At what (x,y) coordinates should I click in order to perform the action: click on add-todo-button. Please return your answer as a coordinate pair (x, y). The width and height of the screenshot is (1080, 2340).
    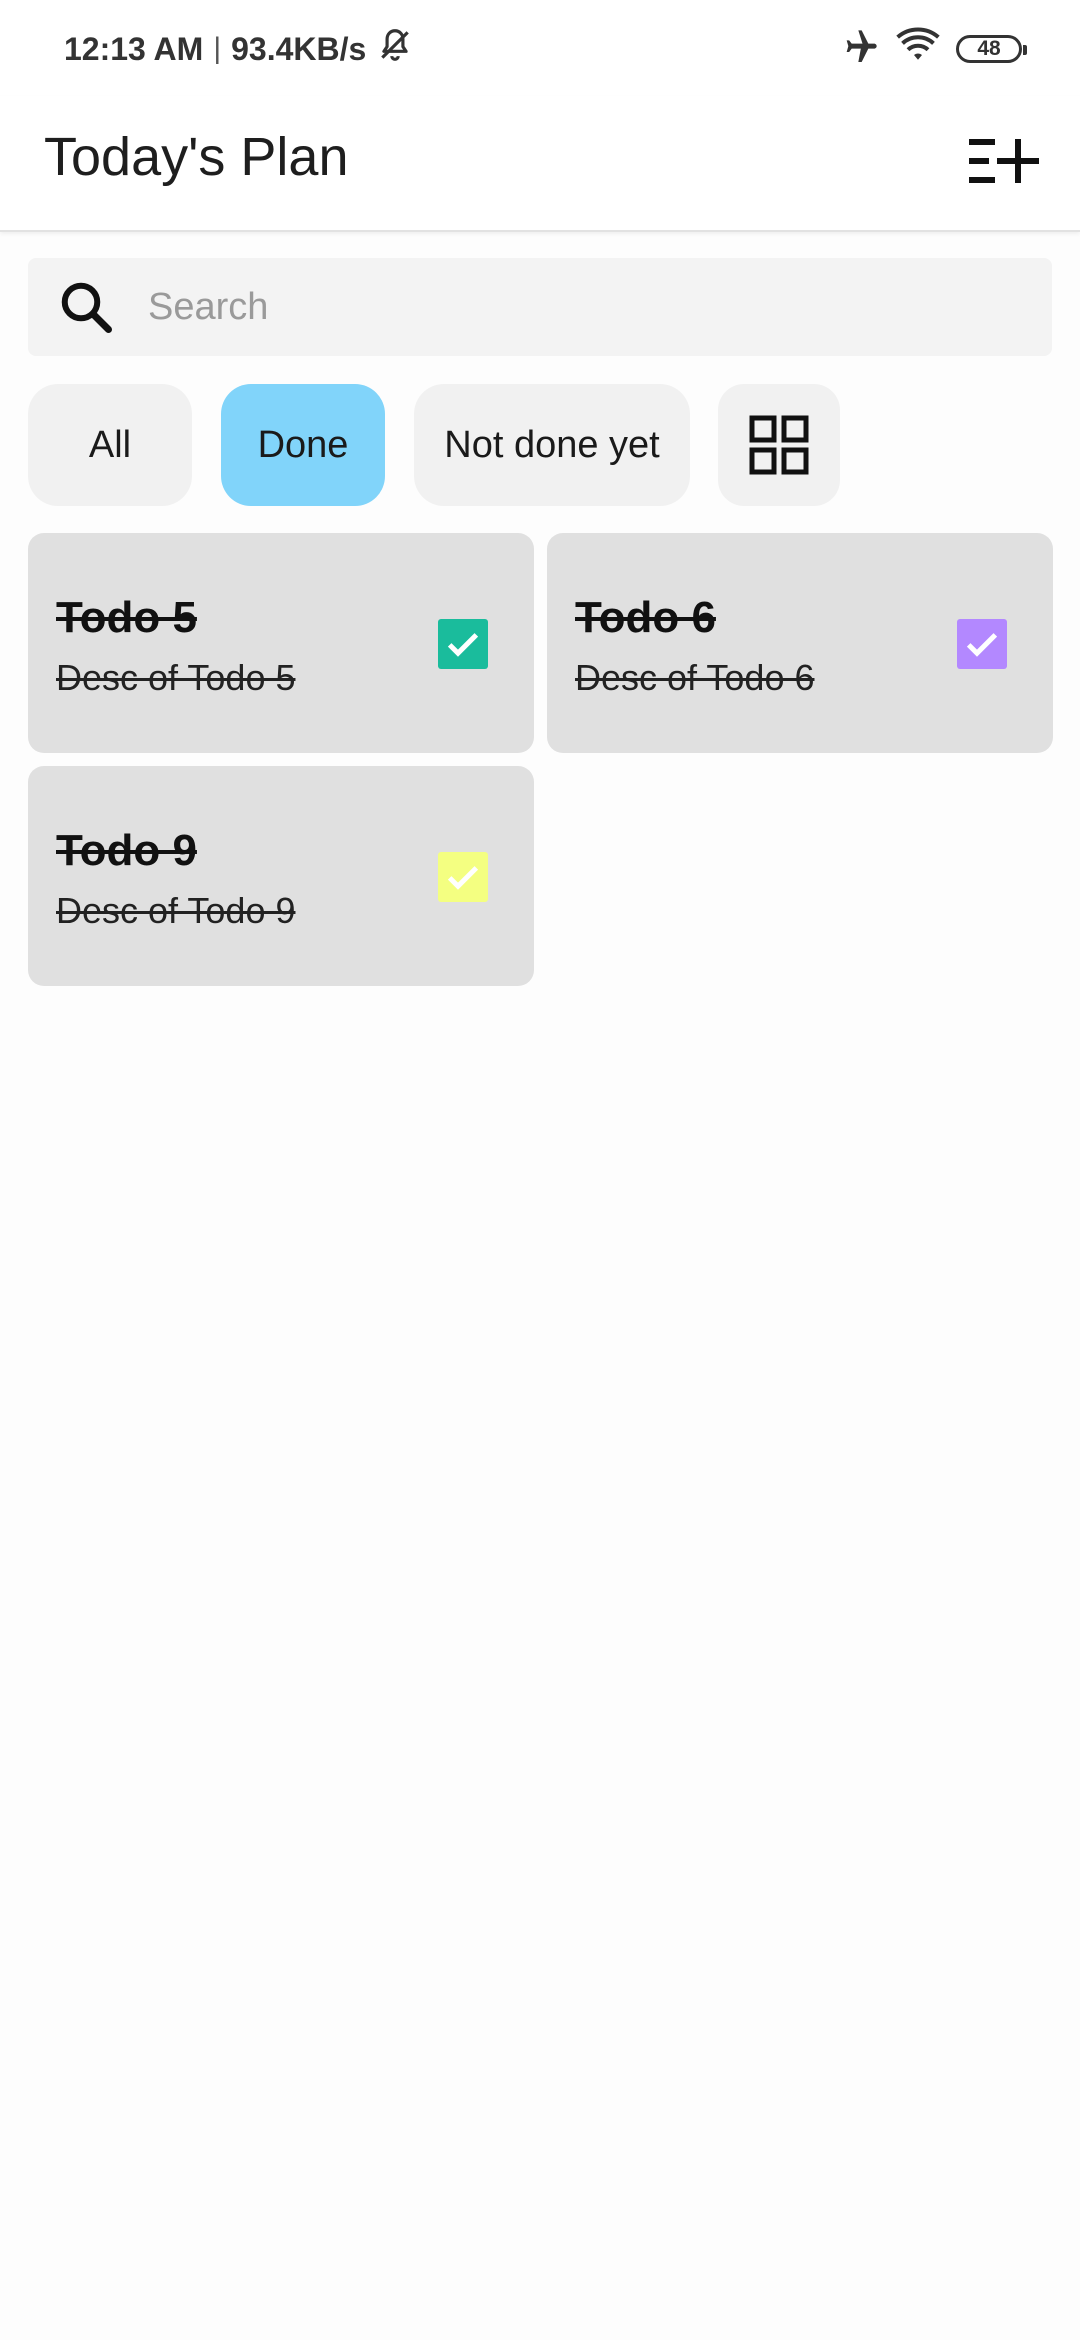
    Looking at the image, I should click on (1003, 161).